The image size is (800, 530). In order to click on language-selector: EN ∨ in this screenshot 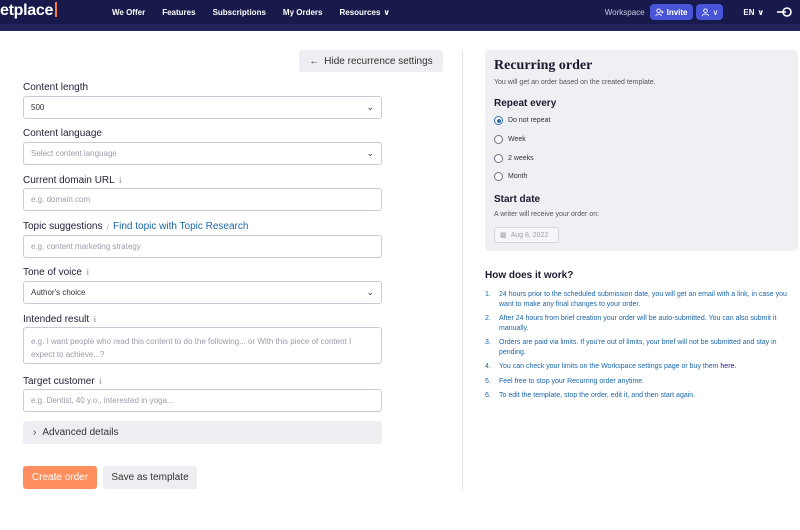, I will do `click(753, 12)`.